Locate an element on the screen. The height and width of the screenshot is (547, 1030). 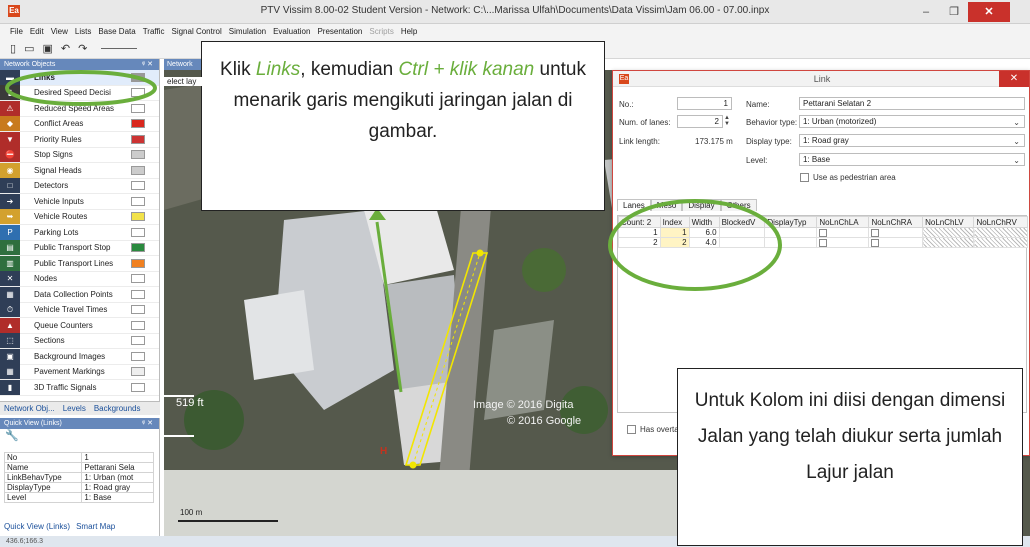
callout-ctrl-text: Ctrl + klik kanan is located at coordinates (466, 69).